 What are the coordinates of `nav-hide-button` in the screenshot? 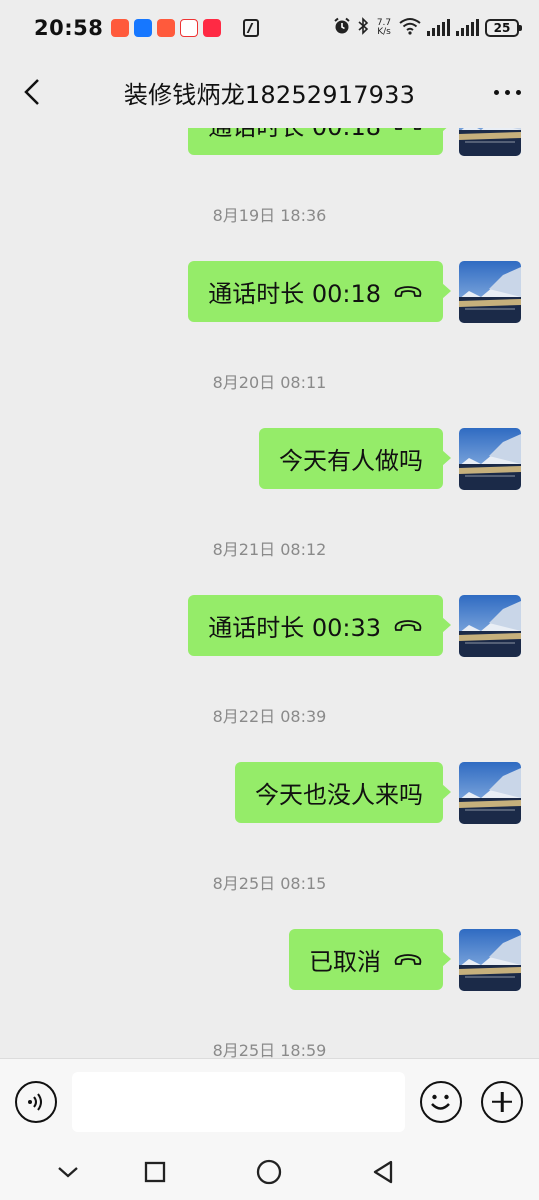 It's located at (68, 1172).